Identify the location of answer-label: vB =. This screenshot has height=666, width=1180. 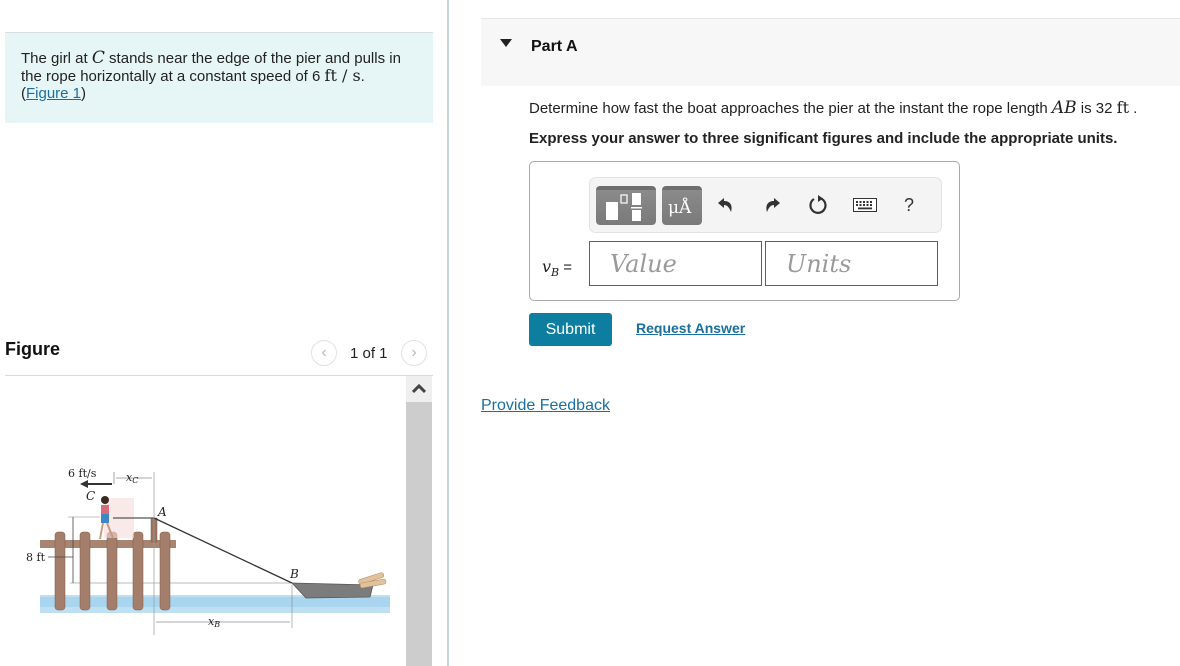
(557, 268).